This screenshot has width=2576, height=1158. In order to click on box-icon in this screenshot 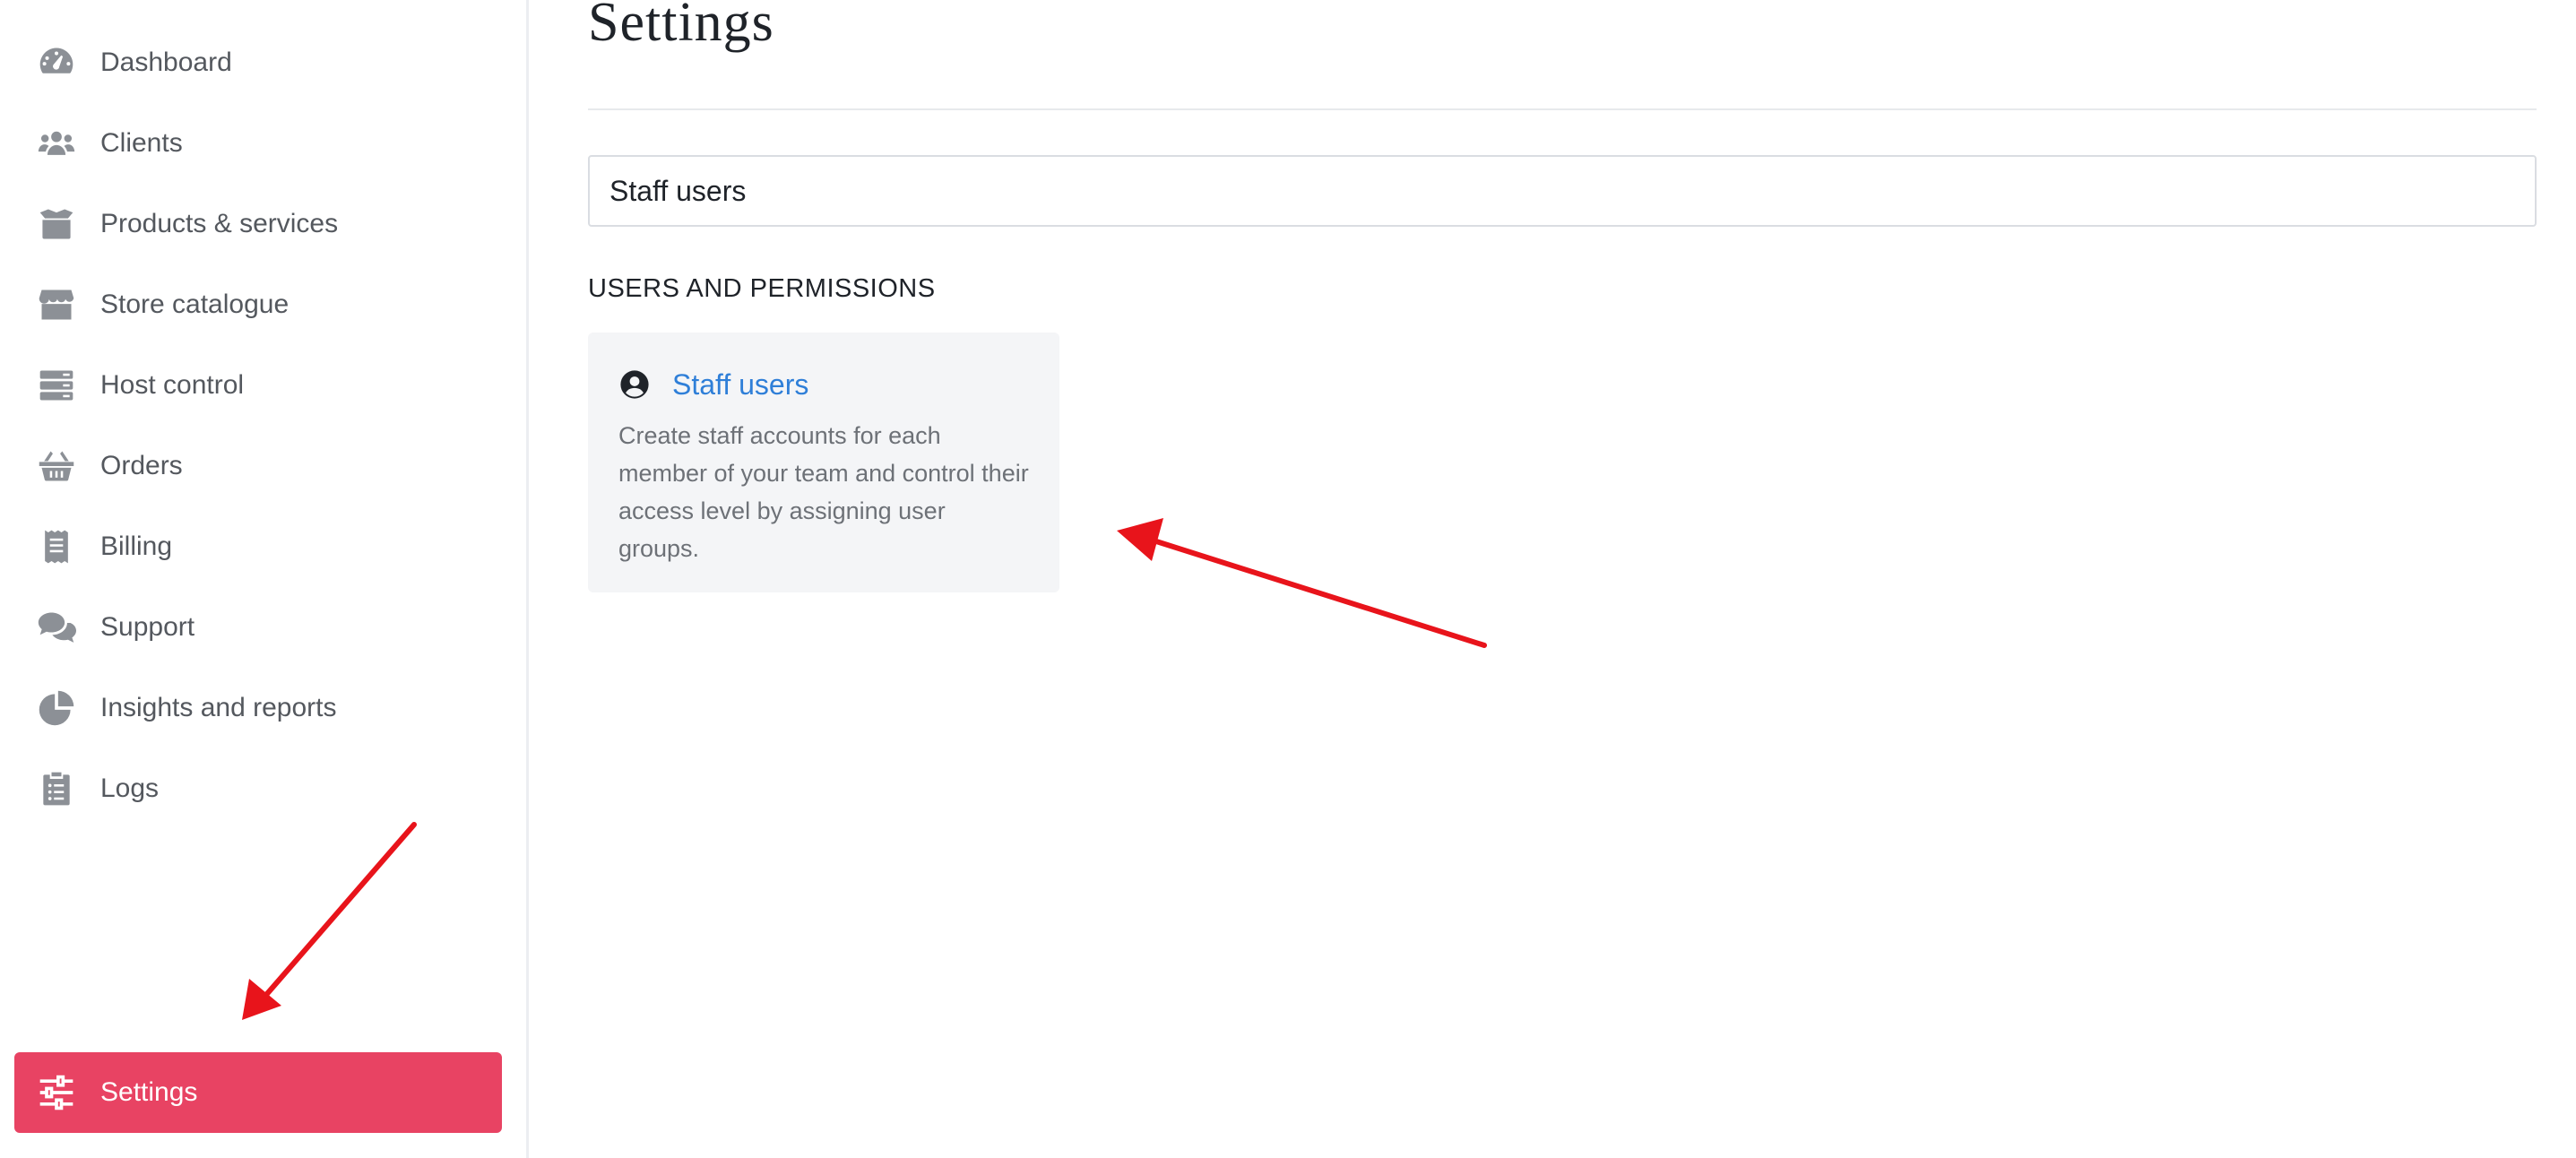, I will do `click(56, 224)`.